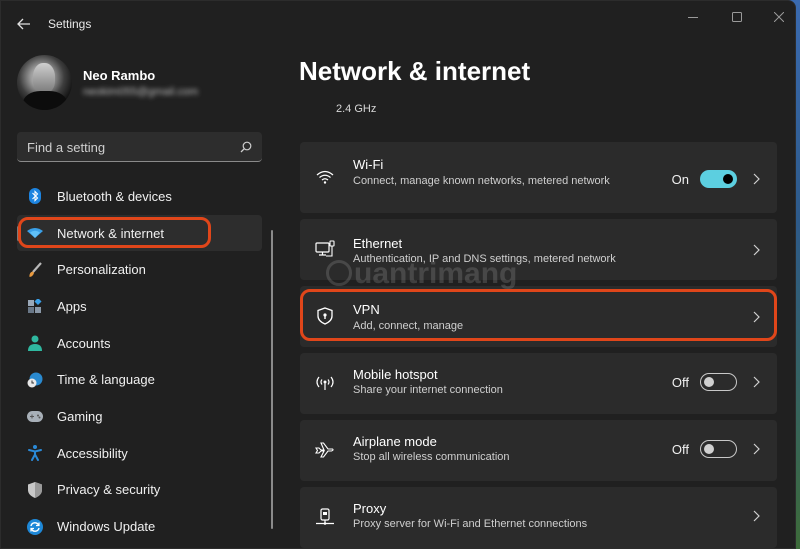 The image size is (800, 549). Describe the element at coordinates (398, 24) in the screenshot. I see `title-bar: Settings` at that location.